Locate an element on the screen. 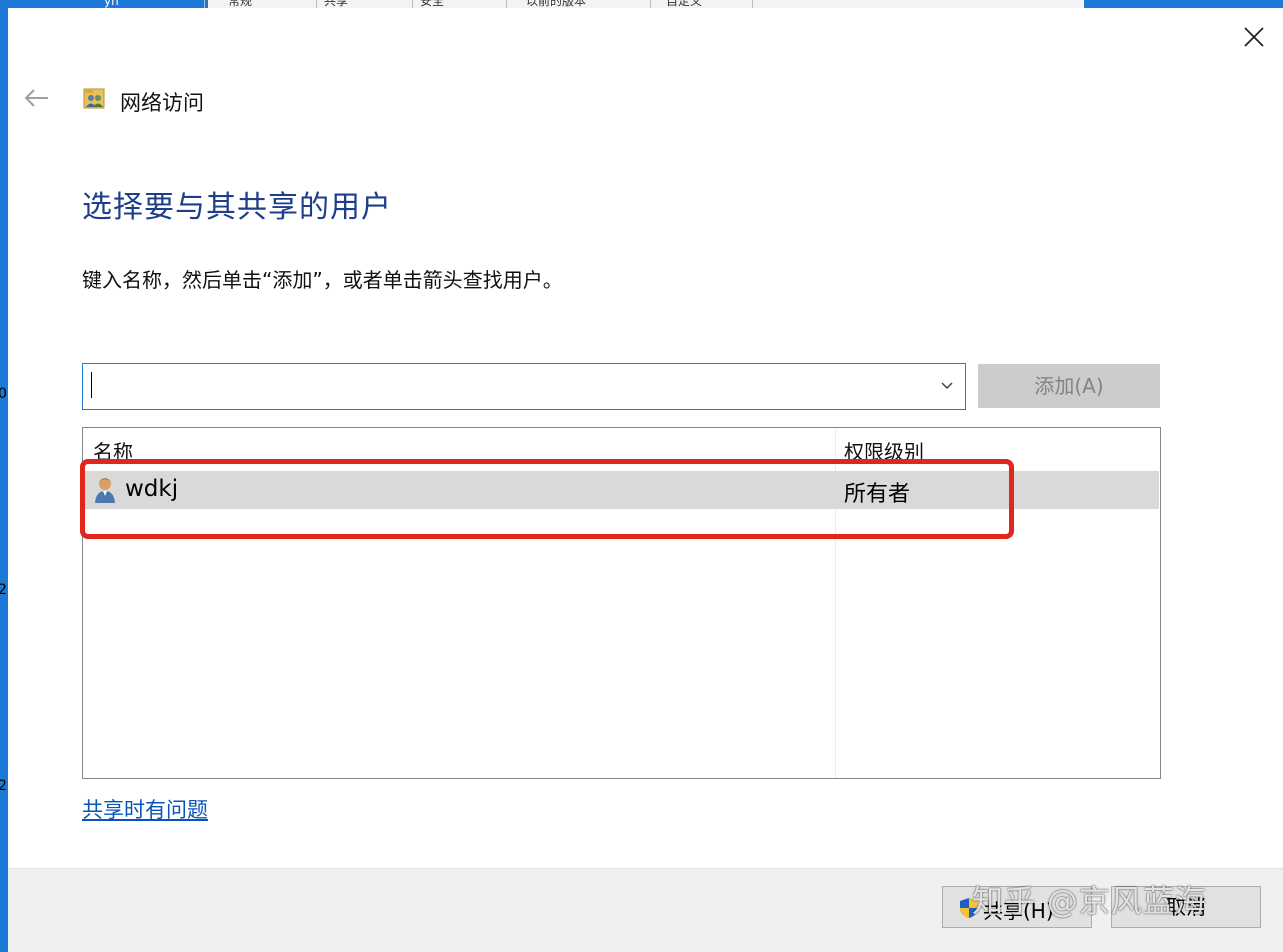 This screenshot has height=952, width=1283. close-button is located at coordinates (1254, 37).